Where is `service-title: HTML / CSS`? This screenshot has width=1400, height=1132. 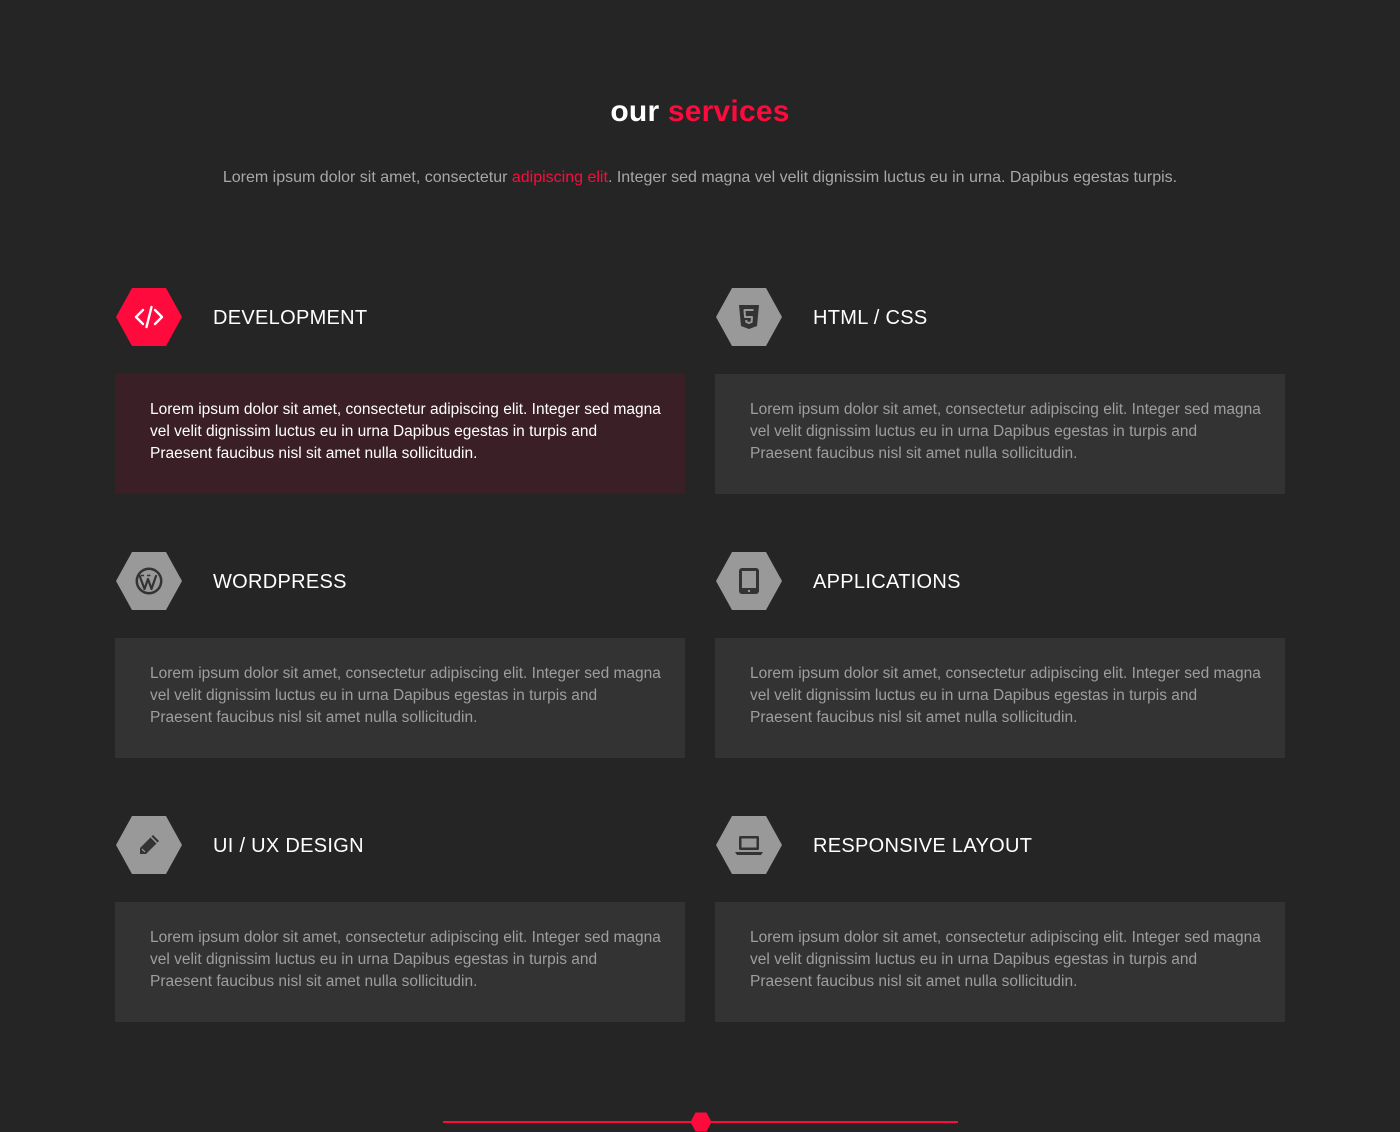 service-title: HTML / CSS is located at coordinates (870, 318).